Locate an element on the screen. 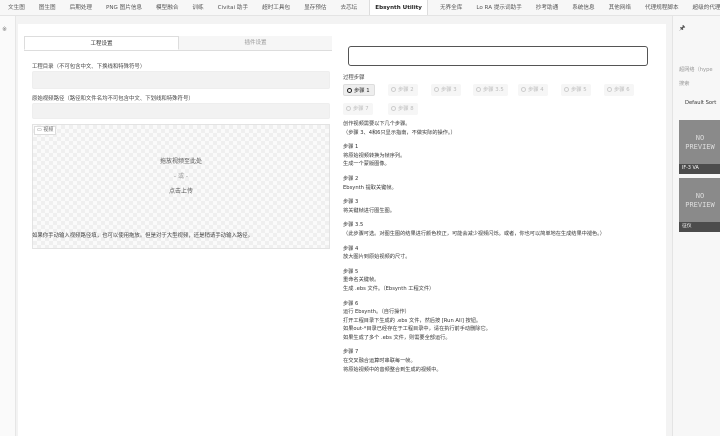 This screenshot has width=720, height=436. settings-tabs: 工程设置 插件设置 is located at coordinates (178, 43).